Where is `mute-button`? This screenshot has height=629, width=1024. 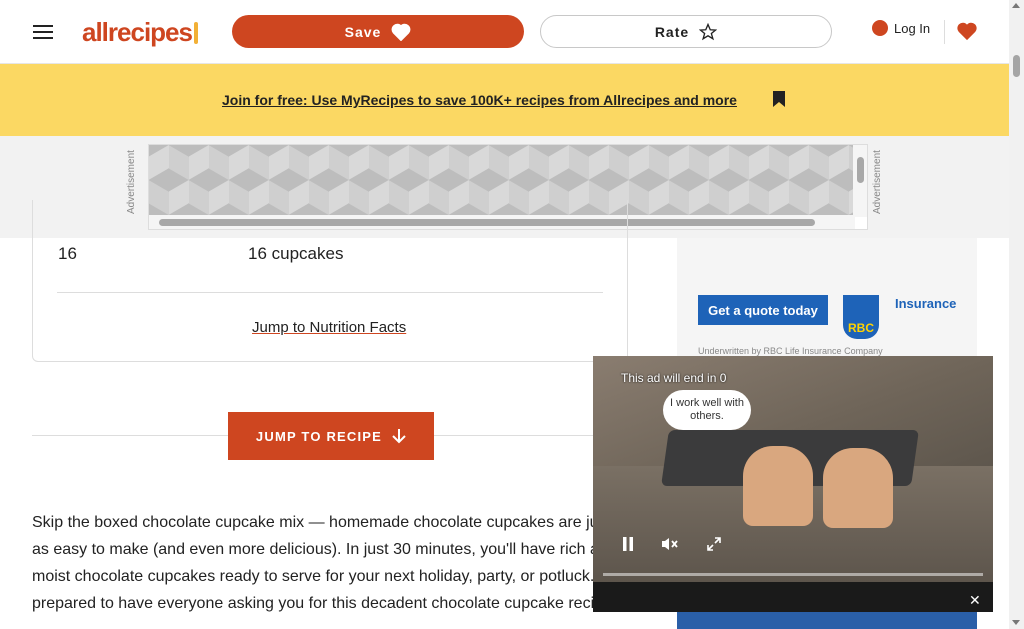 mute-button is located at coordinates (670, 544).